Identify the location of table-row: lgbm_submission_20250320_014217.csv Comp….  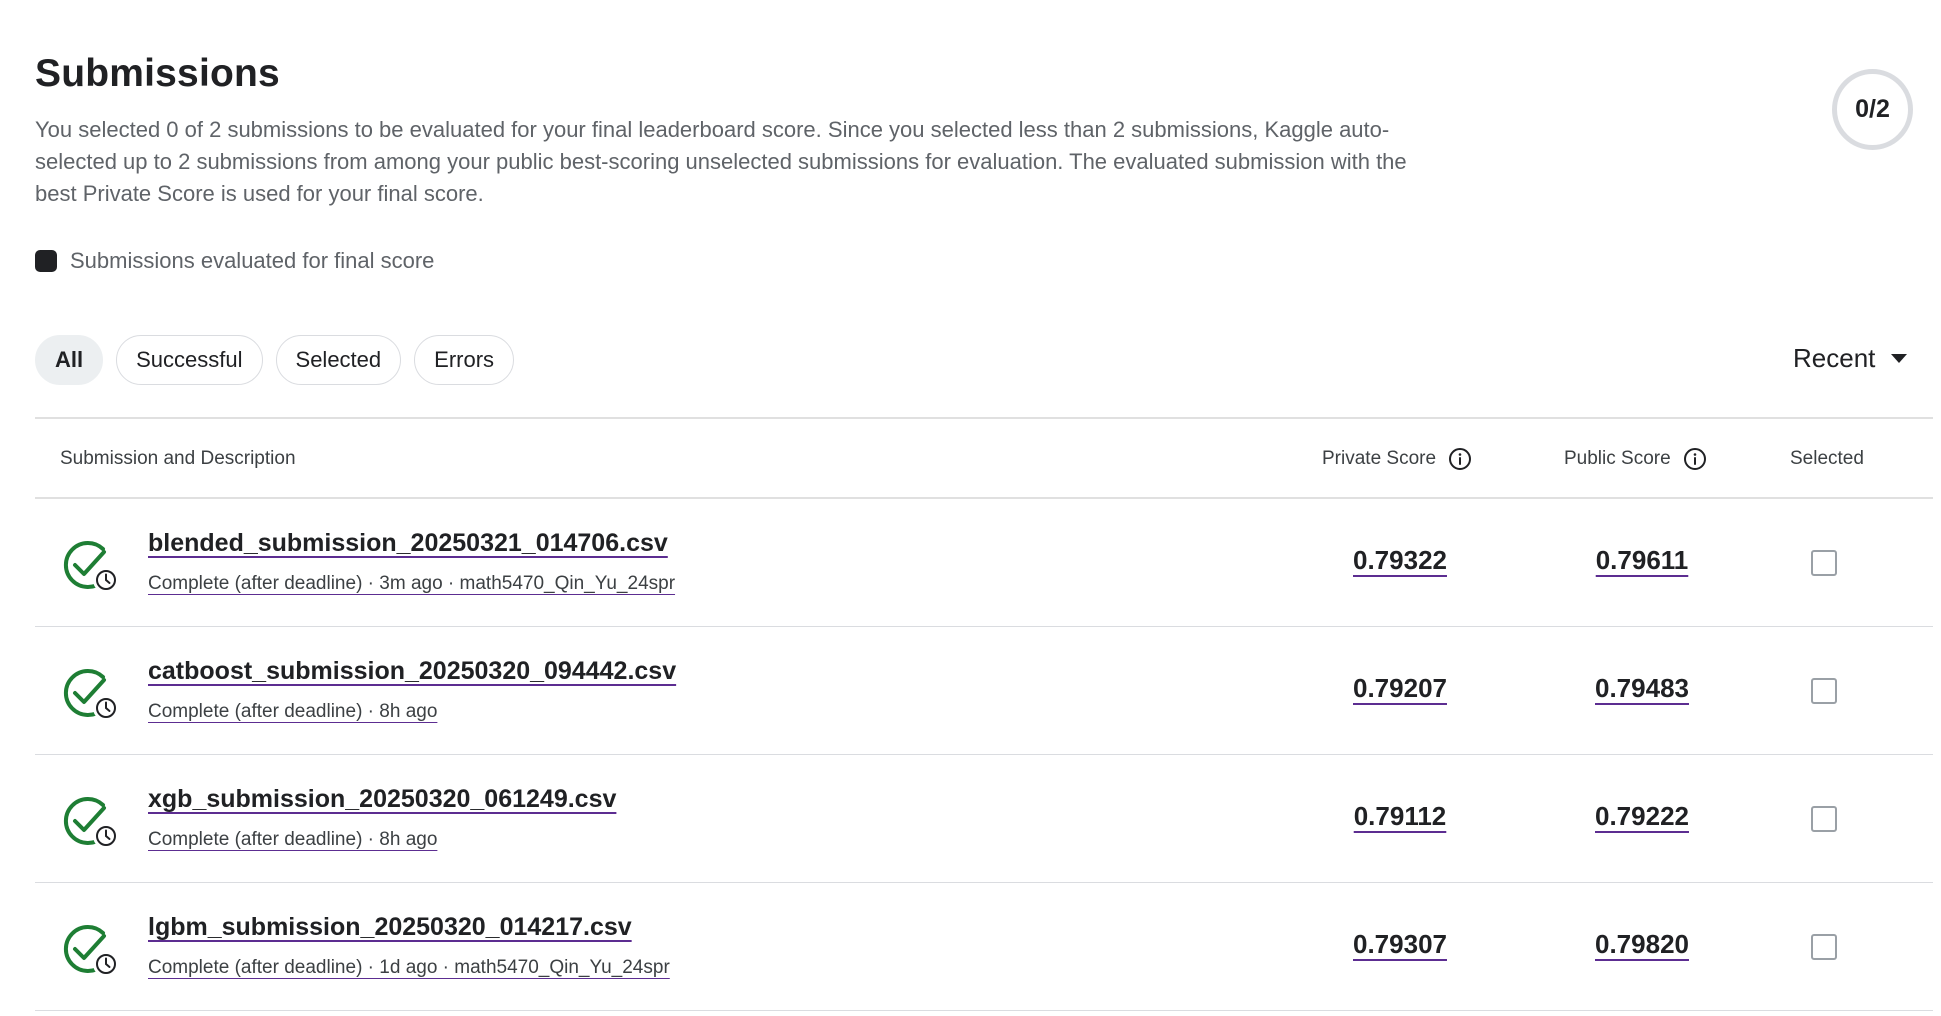
(984, 947).